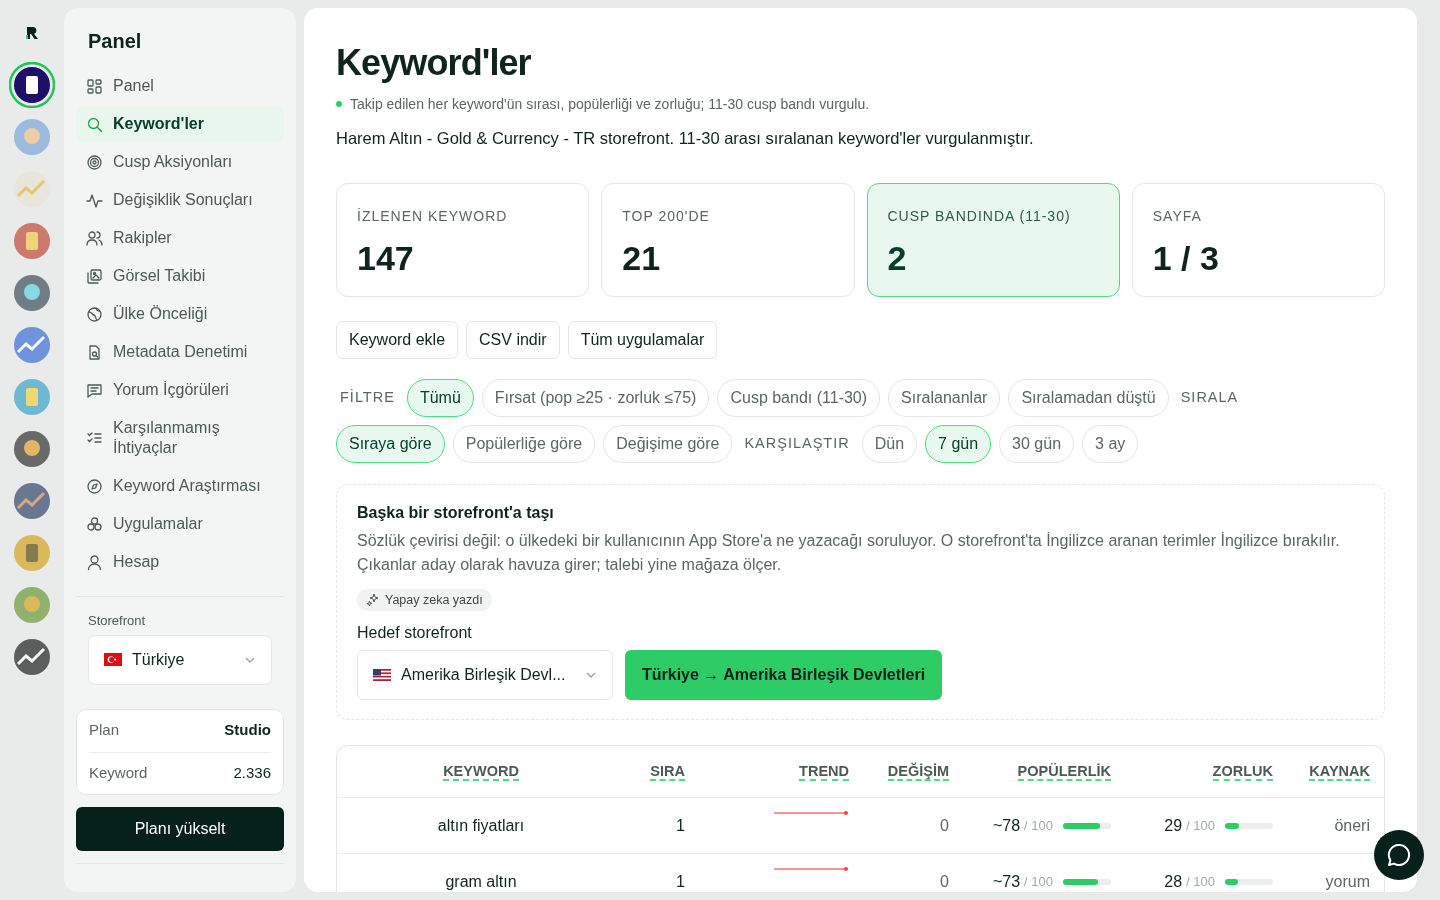 The width and height of the screenshot is (1440, 900). I want to click on group-label: FİLTRE, so click(367, 398).